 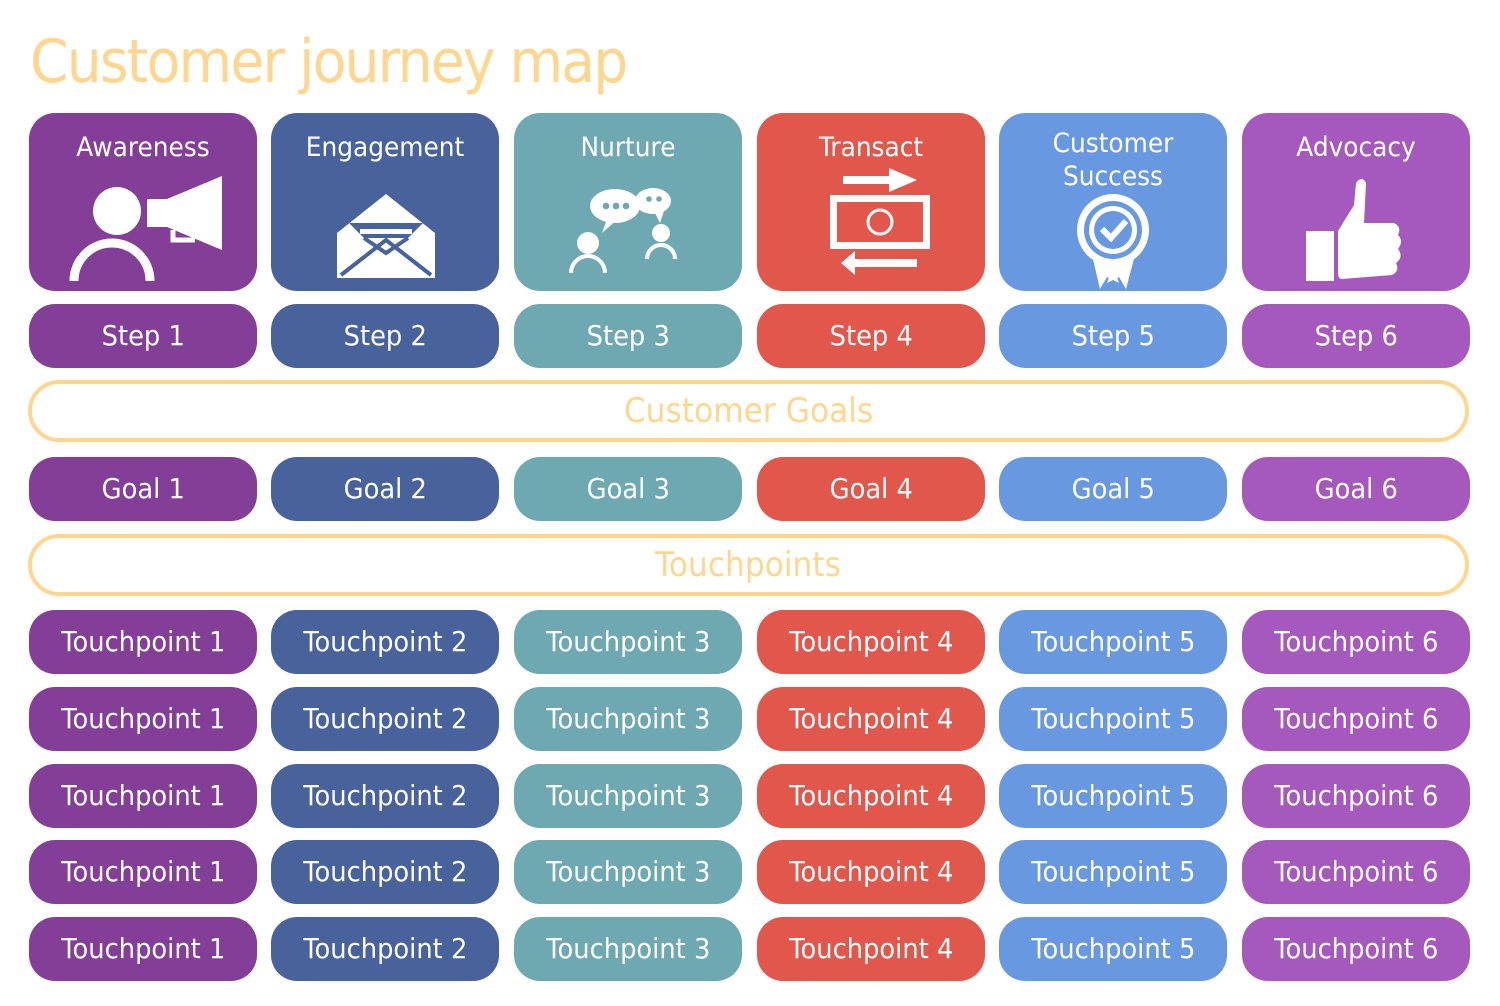 I want to click on thumbs-up-icon, so click(x=1353, y=230).